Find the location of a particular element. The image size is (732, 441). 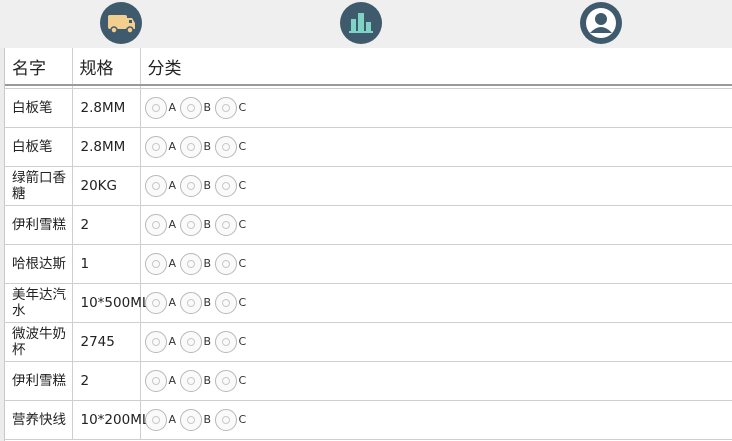

table-row: 哈根达斯 1 A B C is located at coordinates (368, 264).